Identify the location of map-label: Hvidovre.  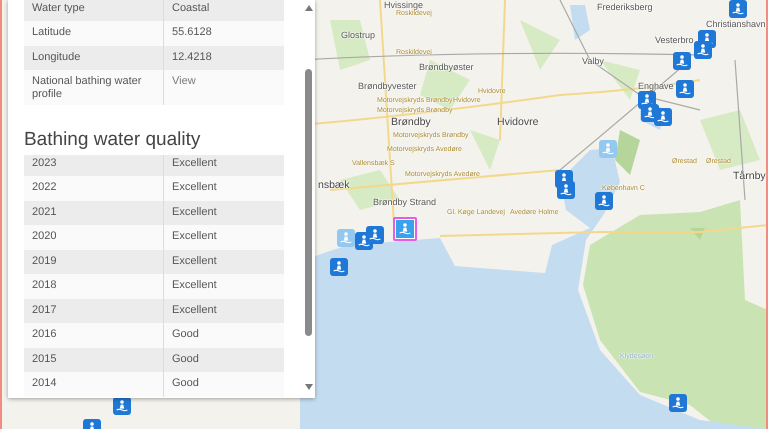
(517, 122).